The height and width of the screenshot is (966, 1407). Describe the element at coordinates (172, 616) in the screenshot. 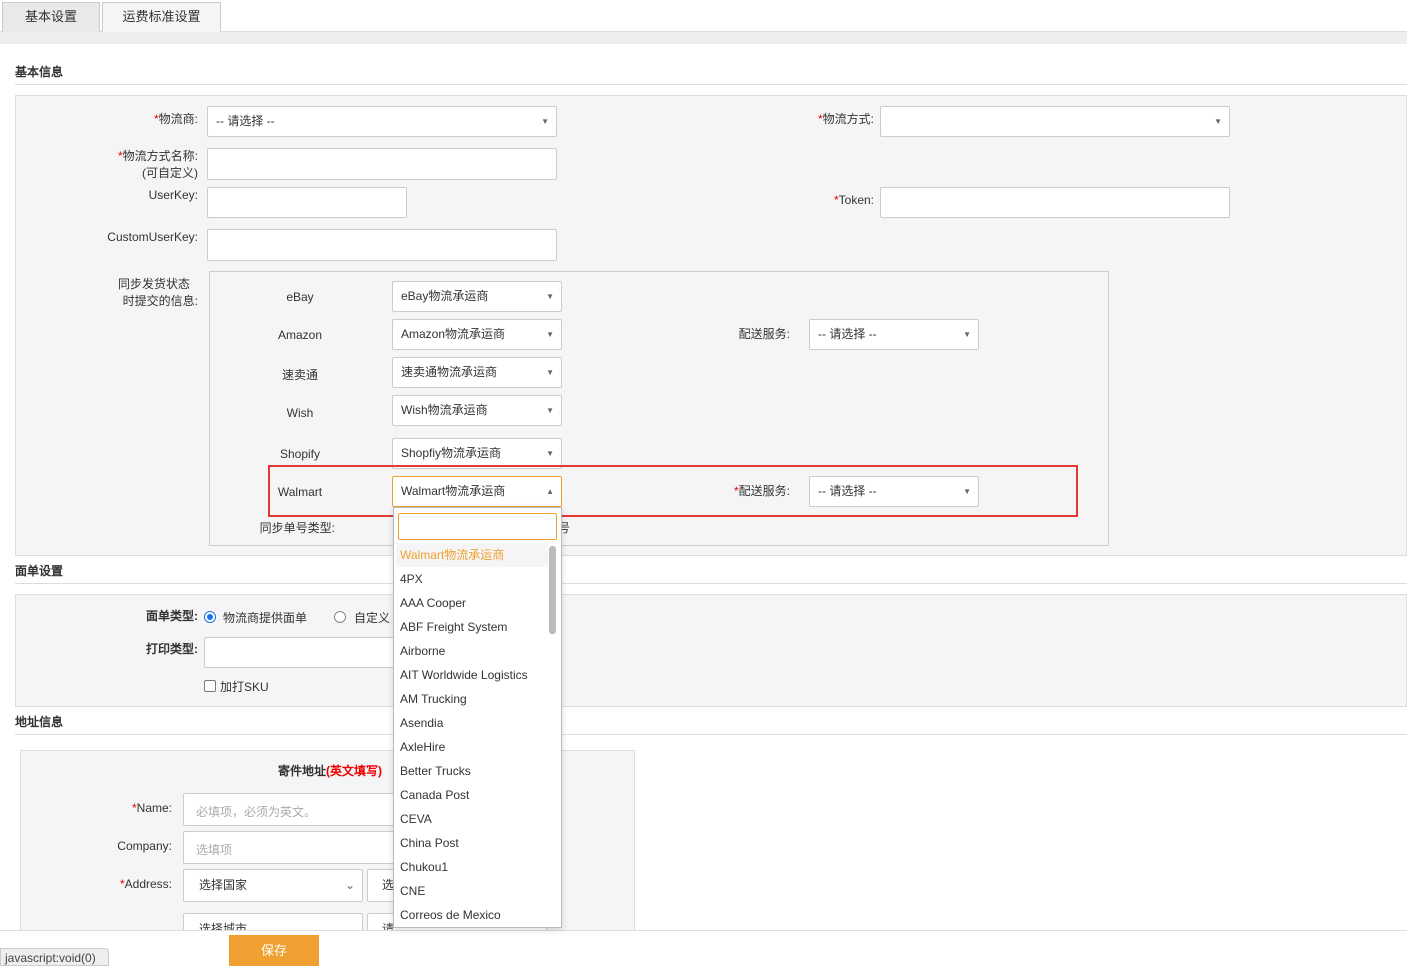

I see `waybill-type-label: 面单类型:` at that location.